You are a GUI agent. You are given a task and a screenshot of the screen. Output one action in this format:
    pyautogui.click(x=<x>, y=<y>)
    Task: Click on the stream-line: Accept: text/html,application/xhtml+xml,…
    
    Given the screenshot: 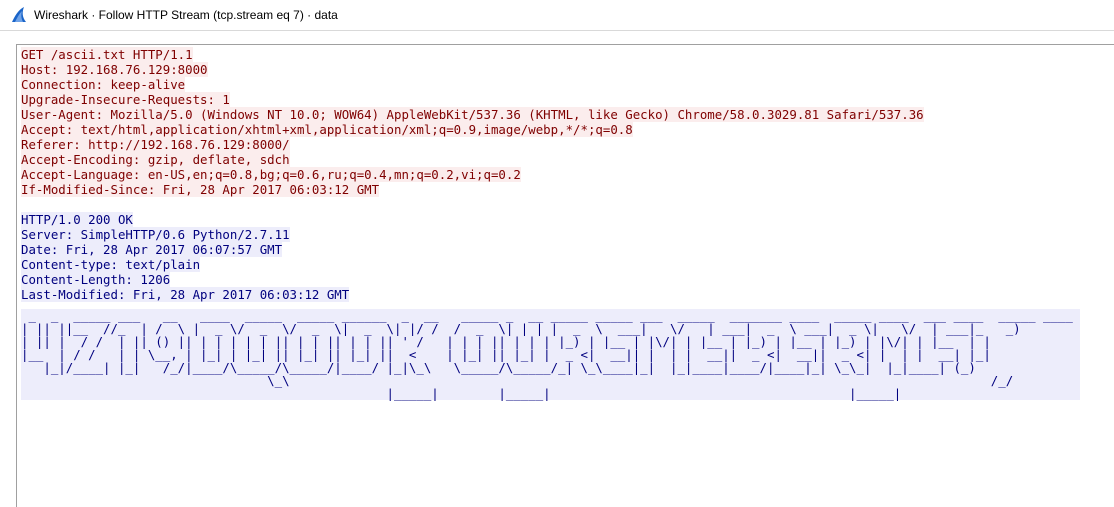 What is the action you would take?
    pyautogui.click(x=550, y=129)
    